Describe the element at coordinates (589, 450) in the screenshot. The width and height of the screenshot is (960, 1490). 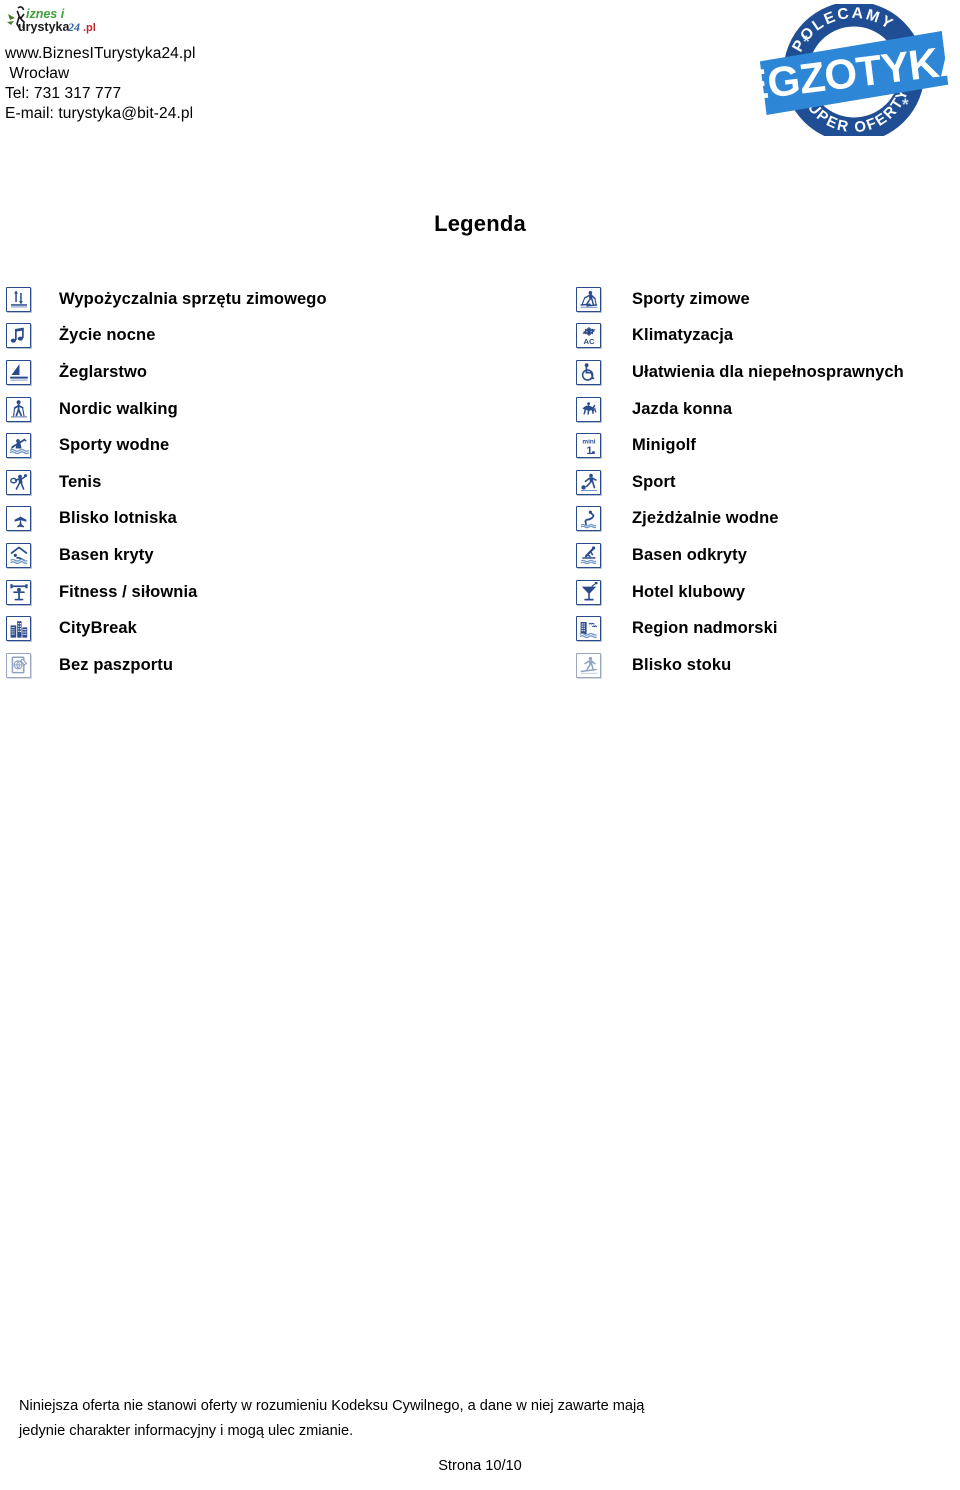
I see `svg-text: 1` at that location.